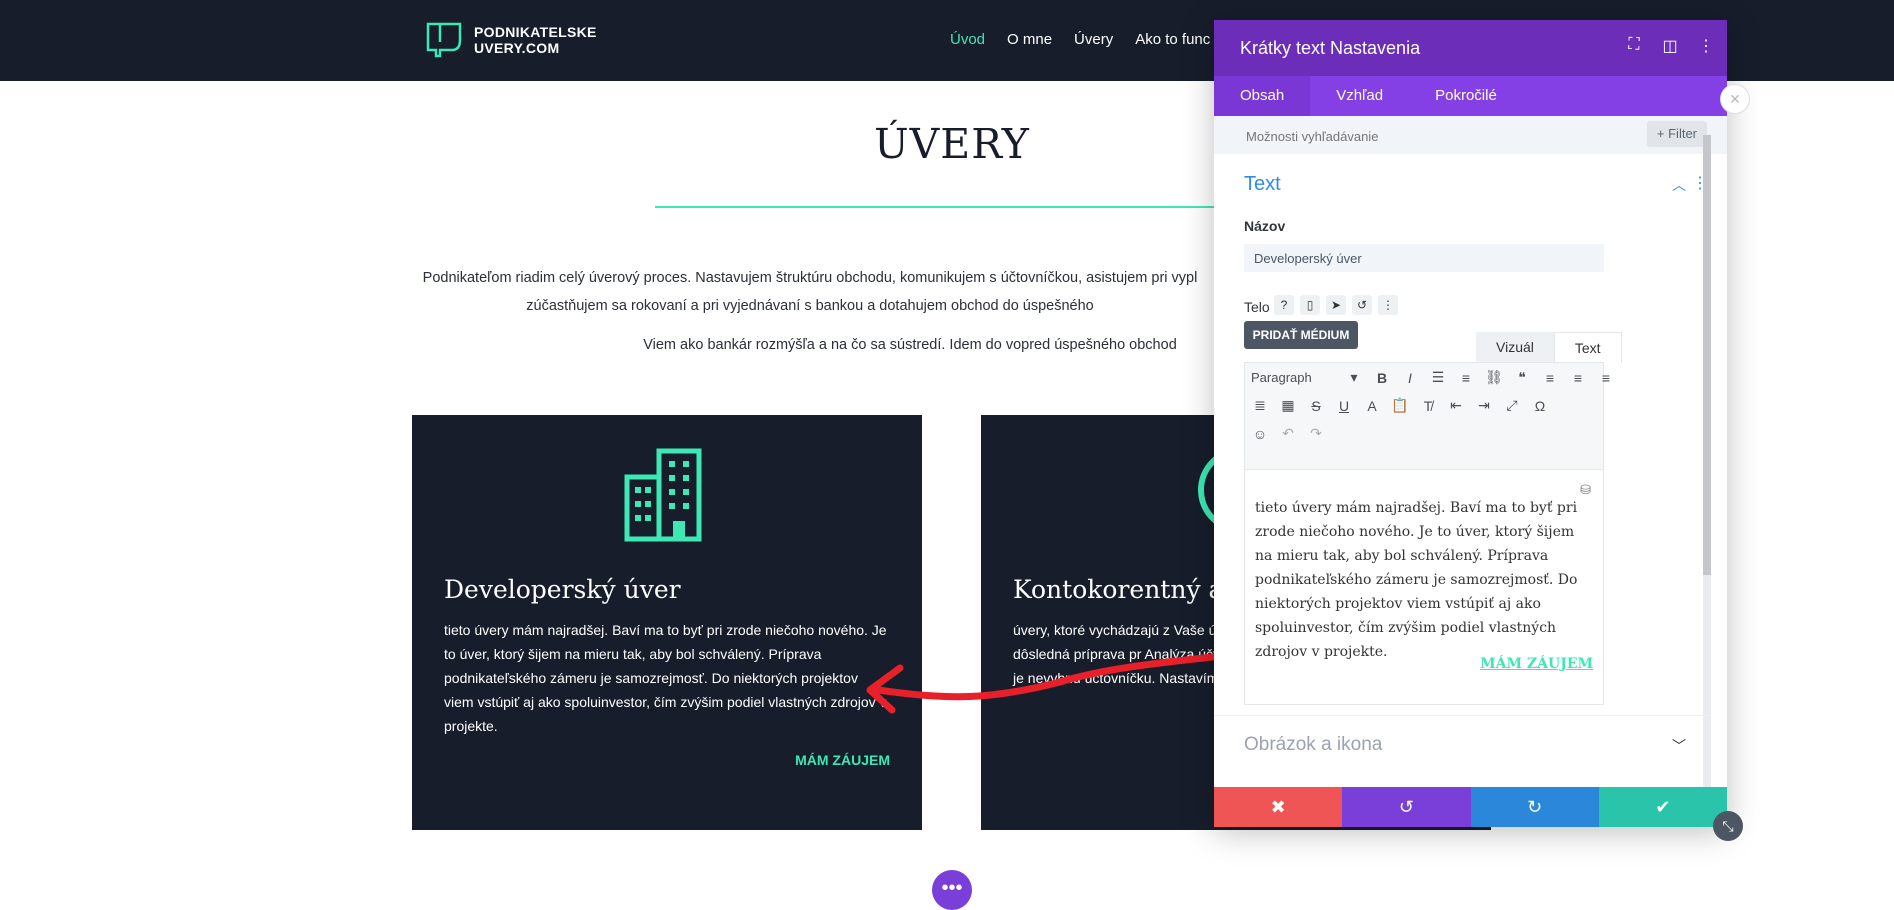  Describe the element at coordinates (1410, 378) in the screenshot. I see `italic-icon: I` at that location.